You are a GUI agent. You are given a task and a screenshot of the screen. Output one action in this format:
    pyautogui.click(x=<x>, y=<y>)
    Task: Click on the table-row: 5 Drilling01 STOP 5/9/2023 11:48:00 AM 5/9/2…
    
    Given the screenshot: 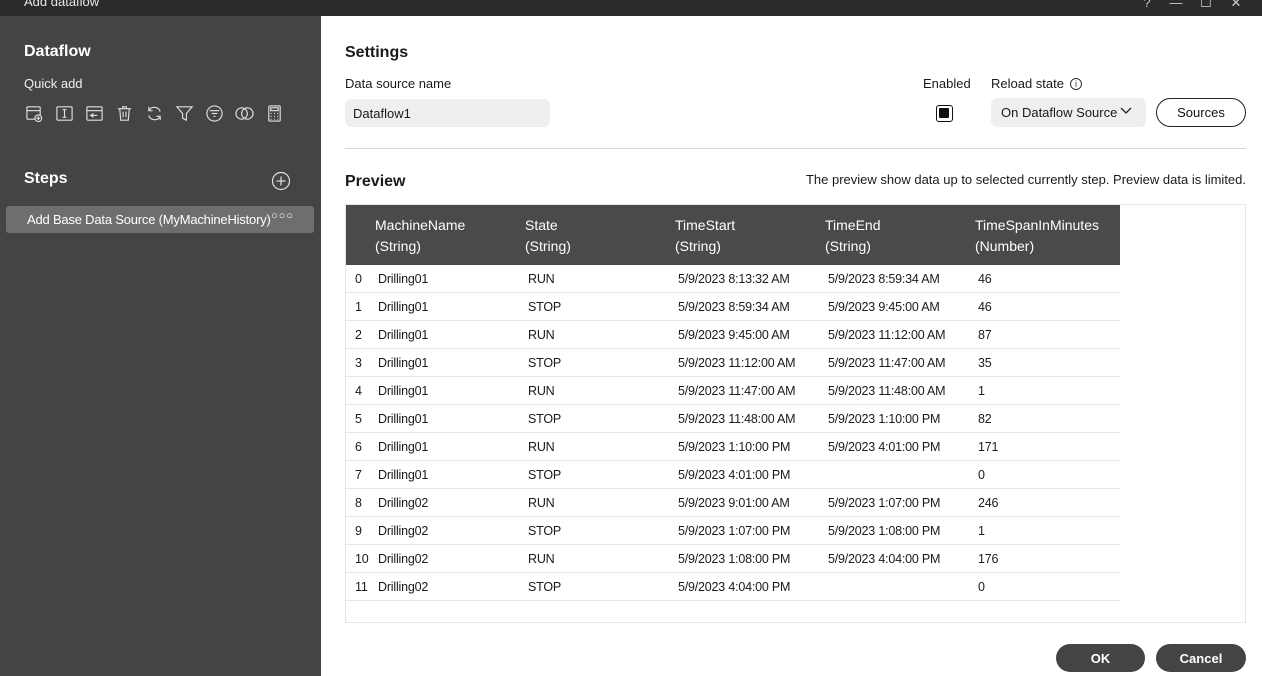 What is the action you would take?
    pyautogui.click(x=733, y=419)
    